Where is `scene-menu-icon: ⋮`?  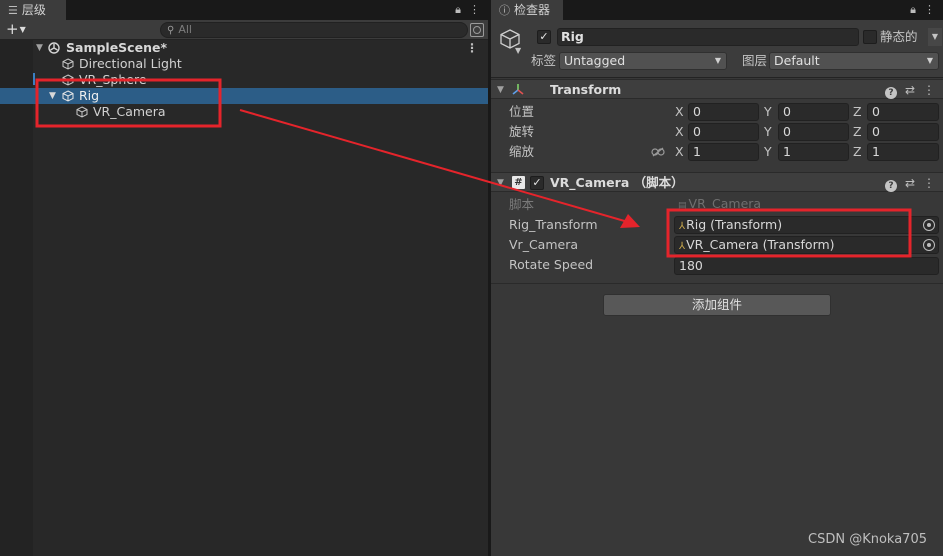 scene-menu-icon: ⋮ is located at coordinates (472, 48).